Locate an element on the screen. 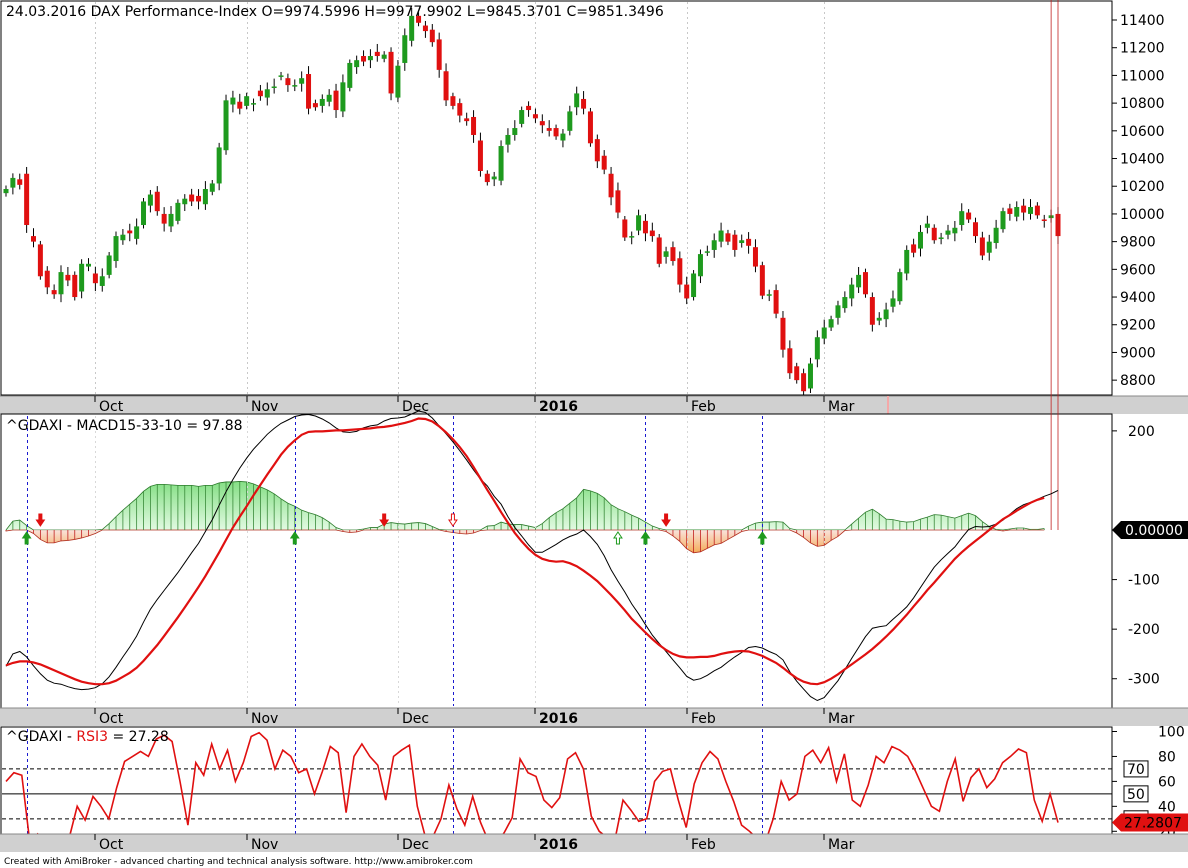  value-box: 64.5809 is located at coordinates (1154, 2).